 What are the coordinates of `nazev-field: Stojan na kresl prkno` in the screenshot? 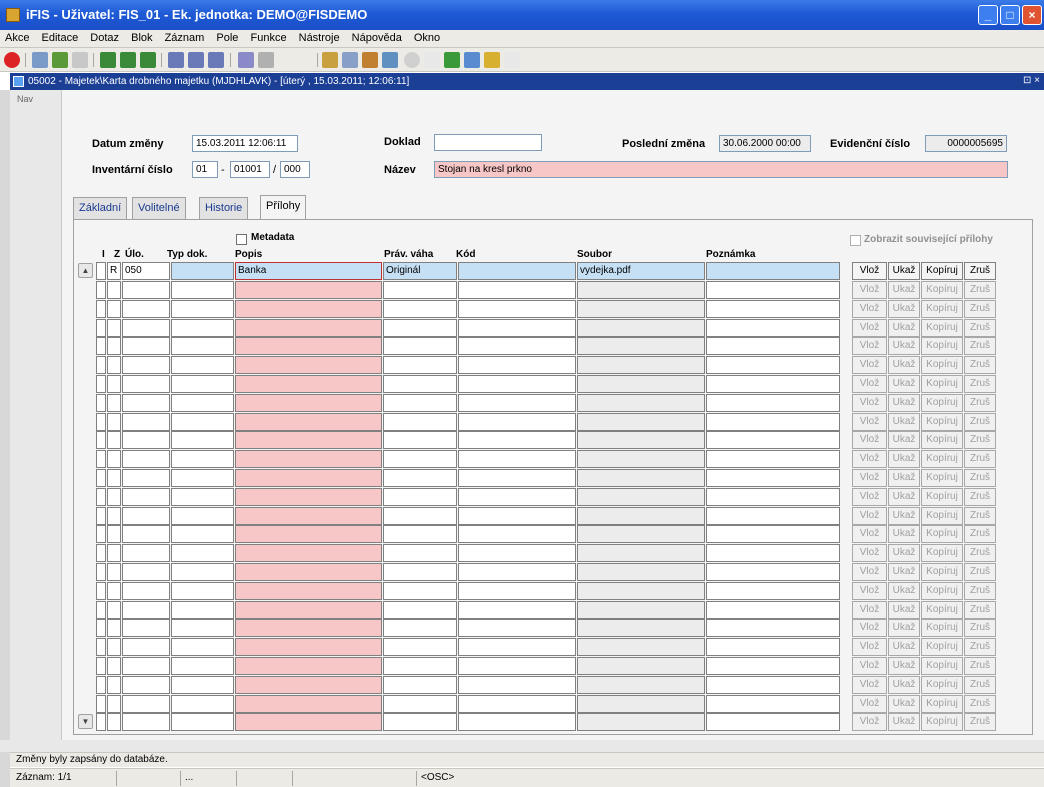 It's located at (721, 169).